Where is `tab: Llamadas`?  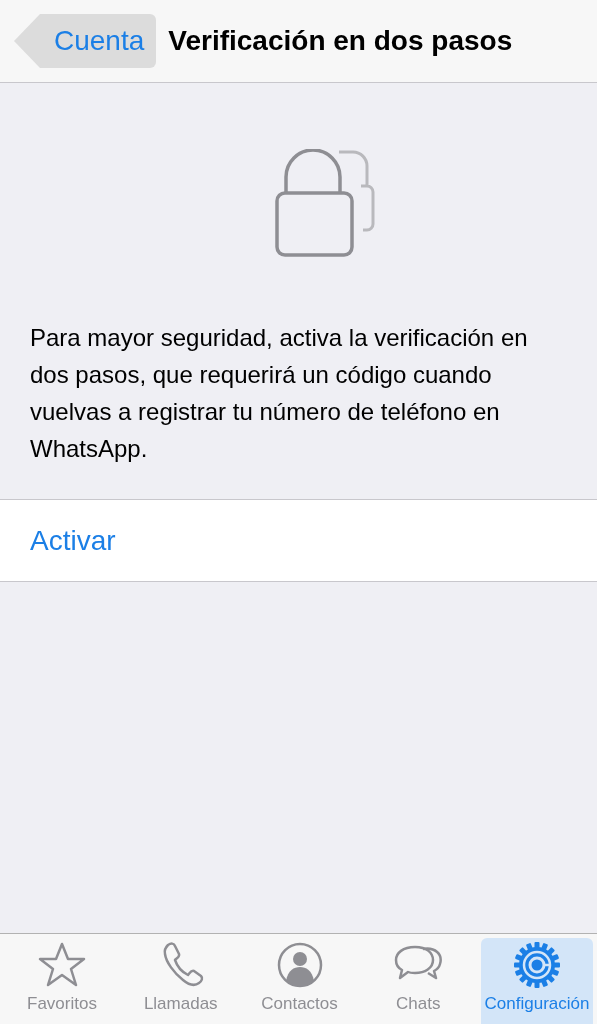
tab: Llamadas is located at coordinates (180, 981).